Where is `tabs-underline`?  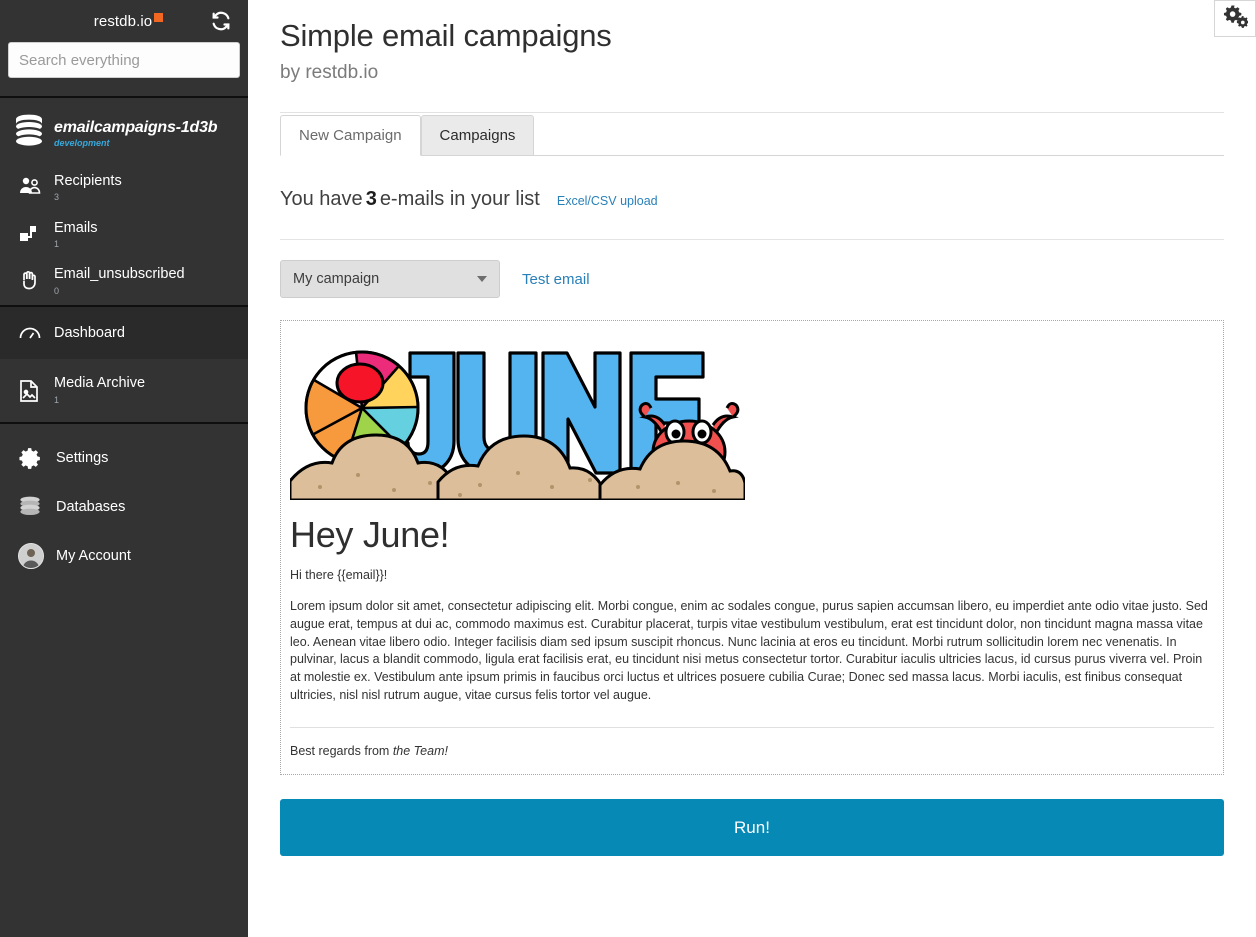
tabs-underline is located at coordinates (752, 155).